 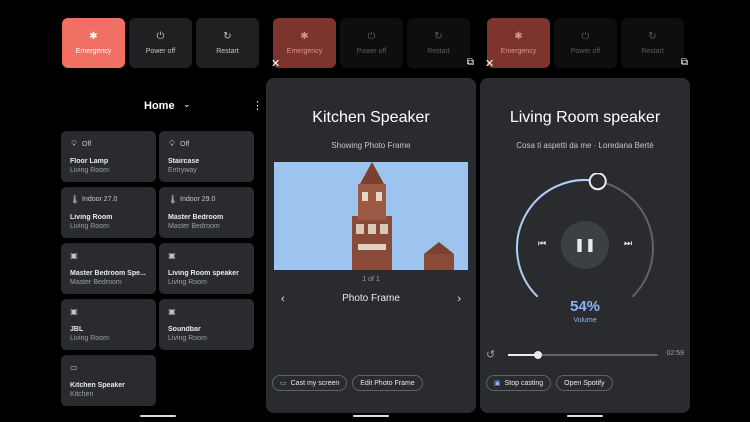 I want to click on kitchen-actions: ▭ Cast my screen Edit Photo Frame, so click(x=347, y=383).